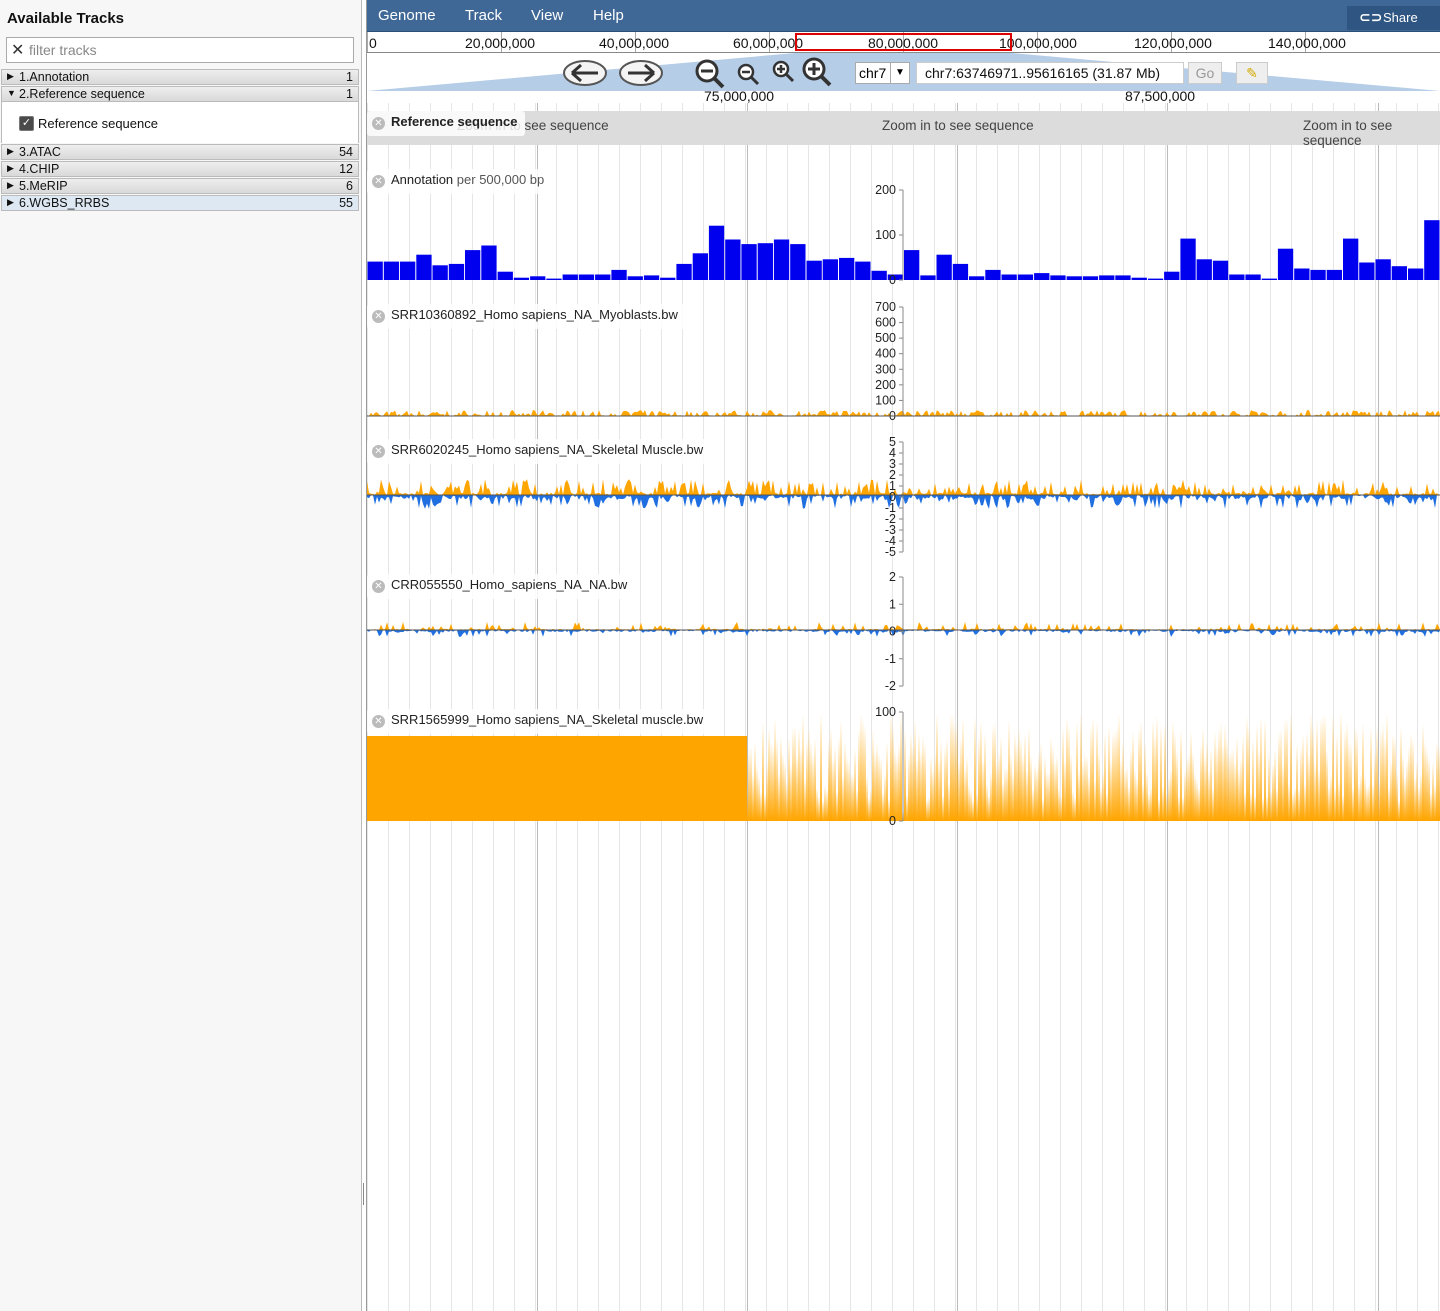 The height and width of the screenshot is (1311, 1440). What do you see at coordinates (892, 632) in the screenshot?
I see `crr-axis-label: 0` at bounding box center [892, 632].